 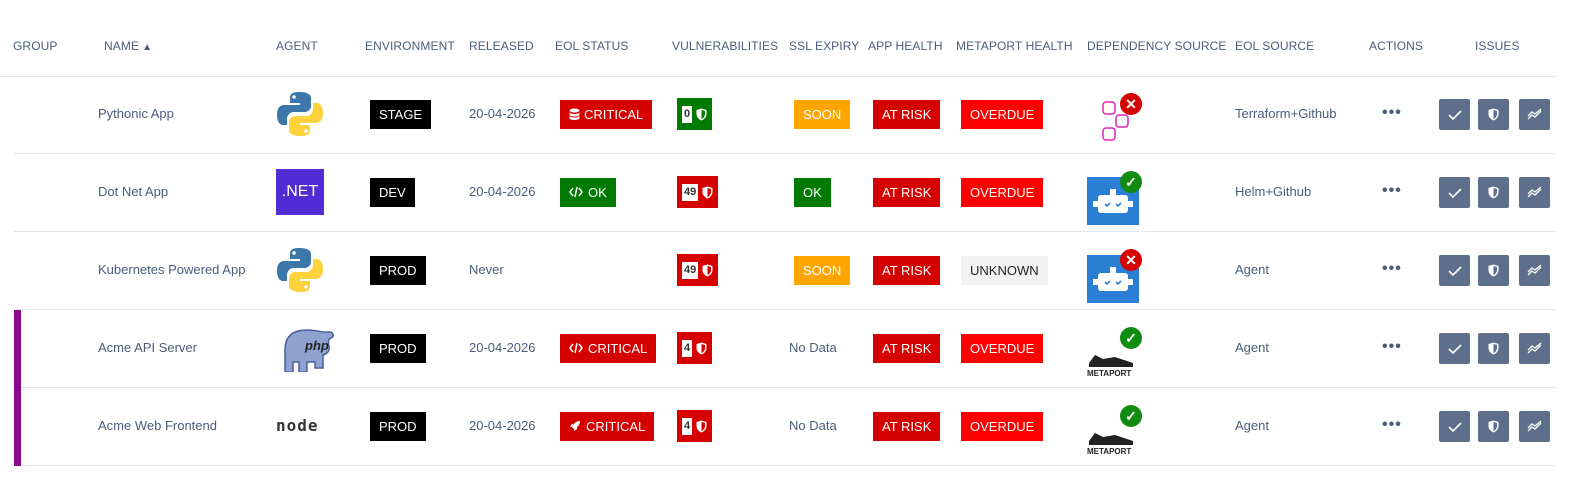 I want to click on eol-status-label: CRITICAL, so click(x=618, y=348).